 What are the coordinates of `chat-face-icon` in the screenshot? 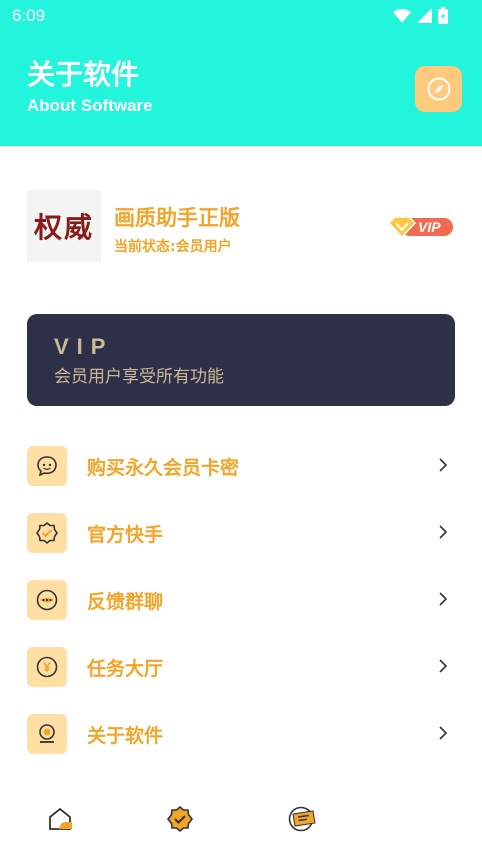 It's located at (47, 466).